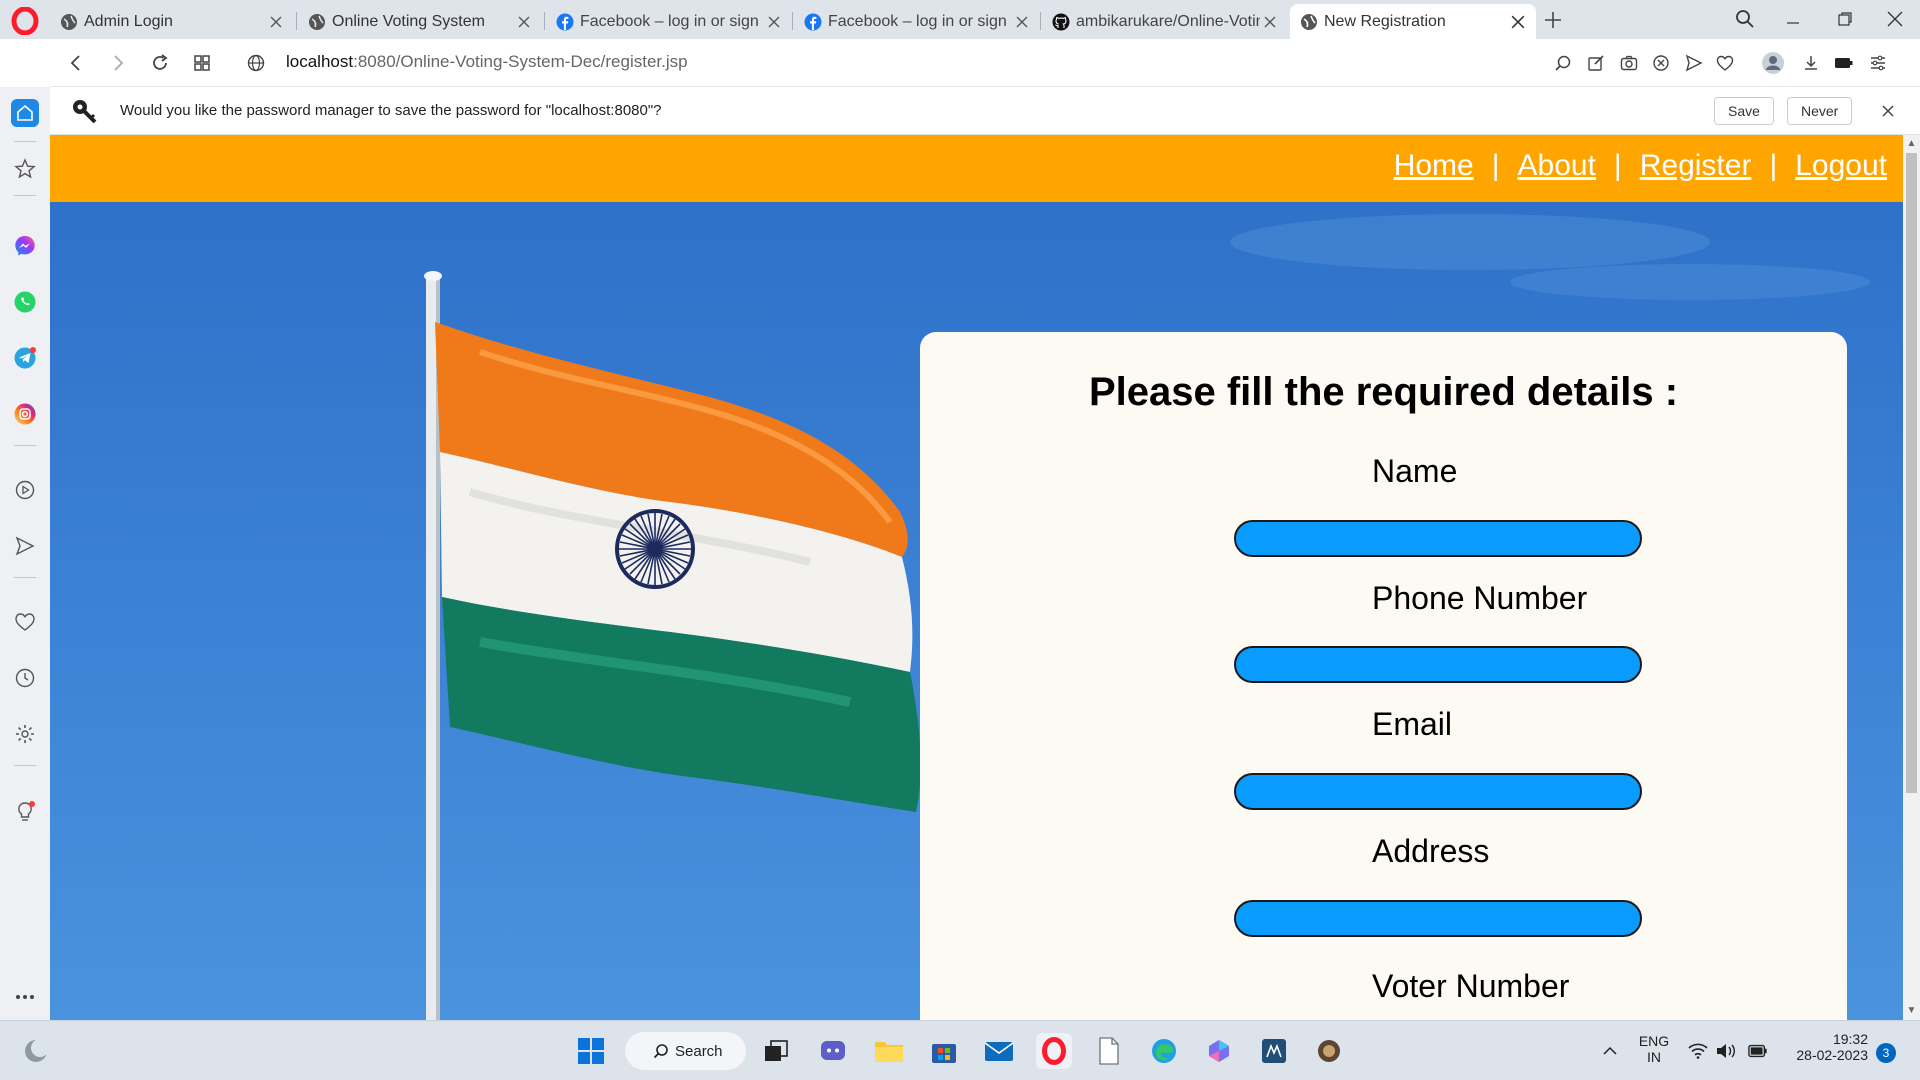 The height and width of the screenshot is (1080, 1920). What do you see at coordinates (1438, 664) in the screenshot?
I see `phone-input` at bounding box center [1438, 664].